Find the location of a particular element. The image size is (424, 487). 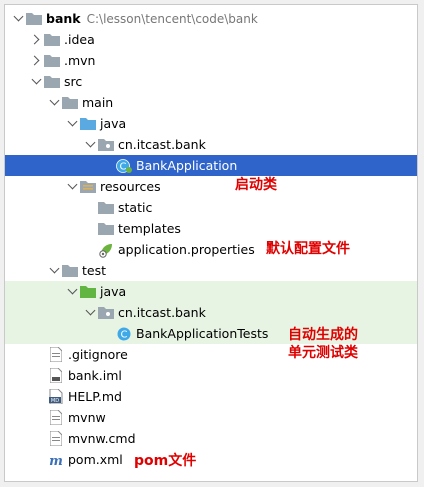

help-md-label: HELP.md is located at coordinates (95, 396).